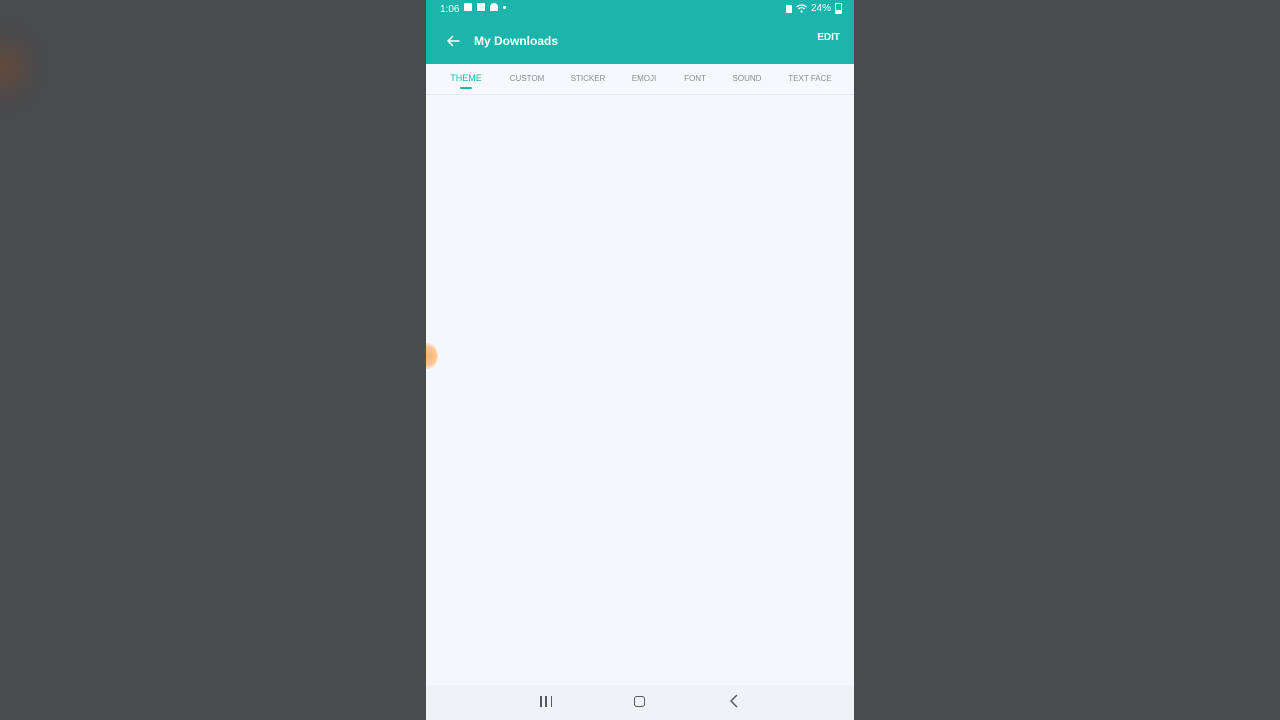 The height and width of the screenshot is (720, 1280). I want to click on system-icons: 24%, so click(813, 8).